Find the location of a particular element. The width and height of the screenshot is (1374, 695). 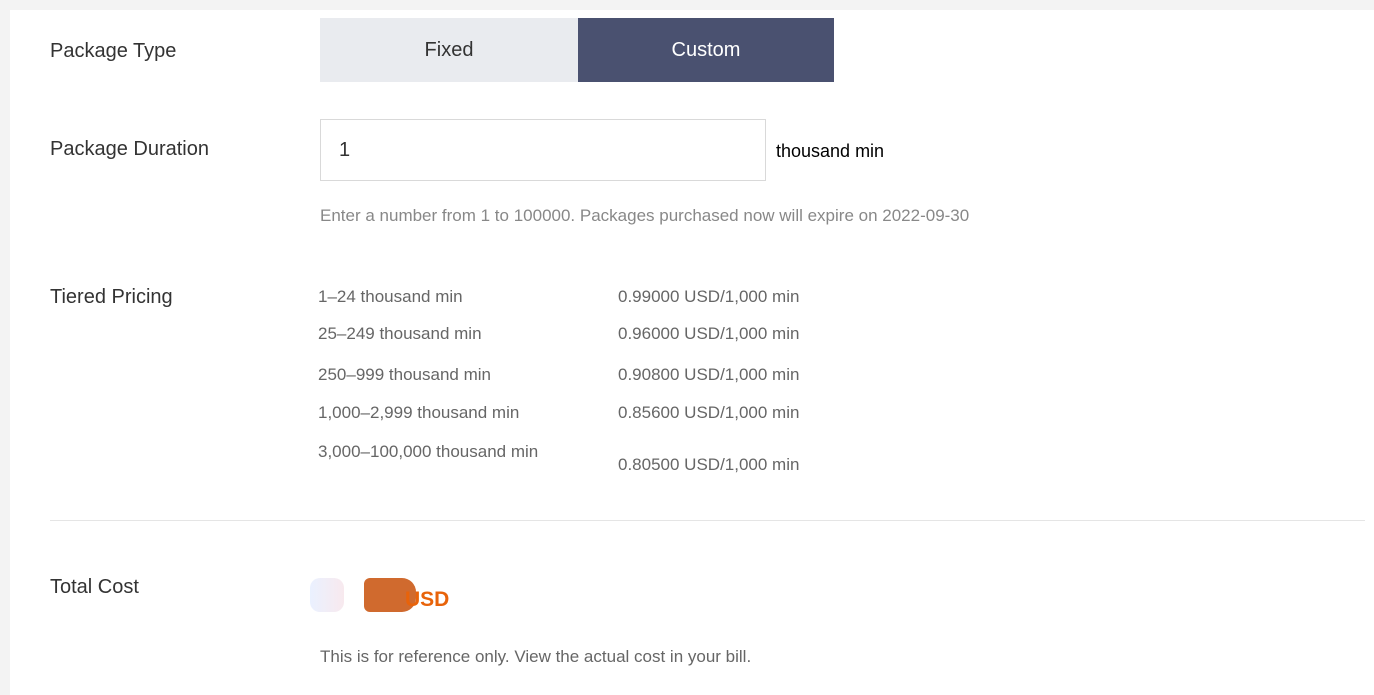

tier-range: 1–24 thousand min is located at coordinates (390, 296).